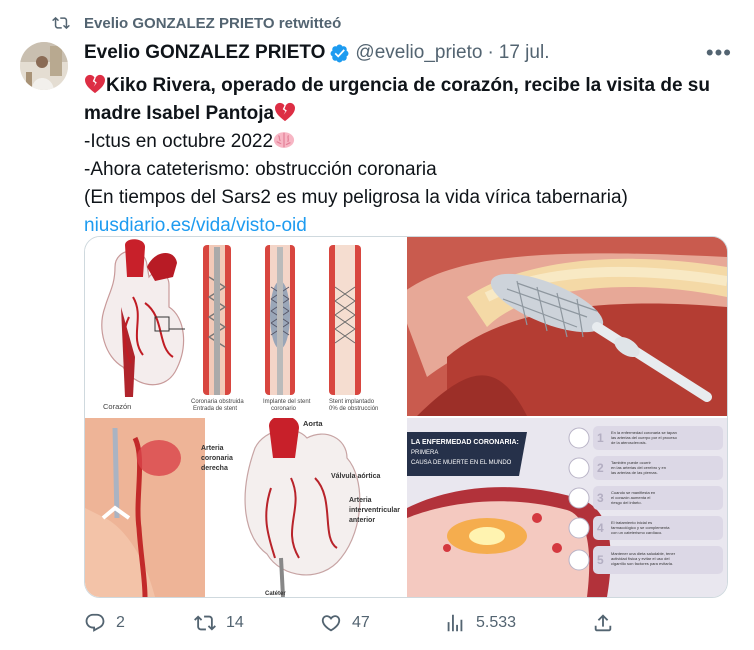  What do you see at coordinates (275, 594) in the screenshot?
I see `label-catheter: Catéter` at bounding box center [275, 594].